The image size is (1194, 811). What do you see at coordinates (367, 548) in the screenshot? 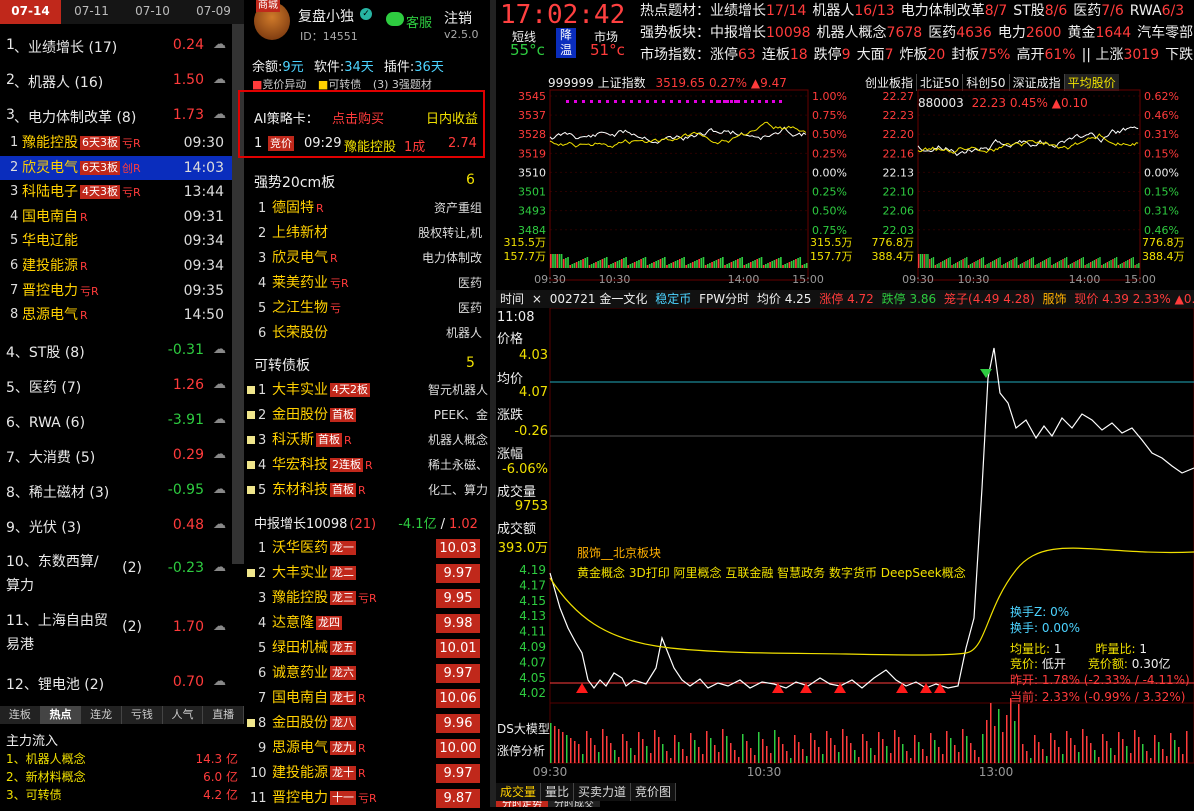
I see `growth-row: 1 沃华医药 龙一 10.03` at bounding box center [367, 548].